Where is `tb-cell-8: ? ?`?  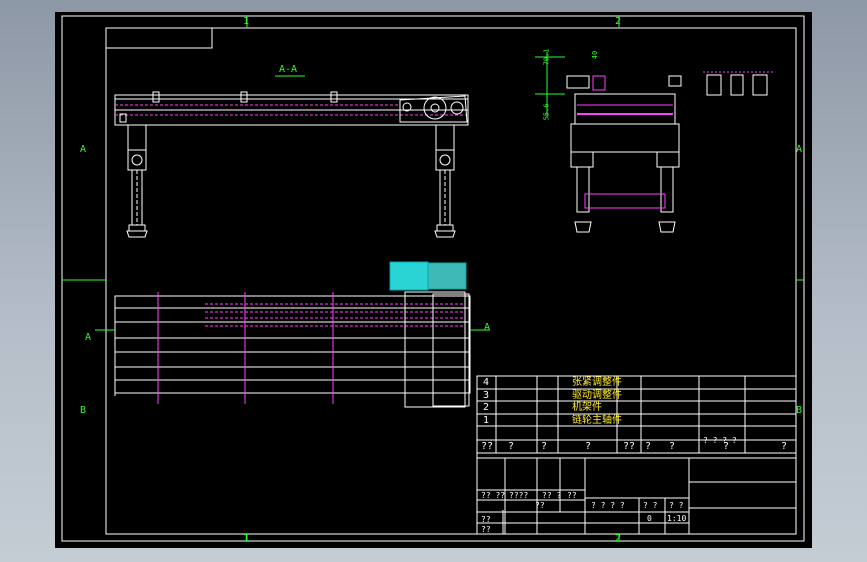
tb-cell-8: ? ? is located at coordinates (650, 505).